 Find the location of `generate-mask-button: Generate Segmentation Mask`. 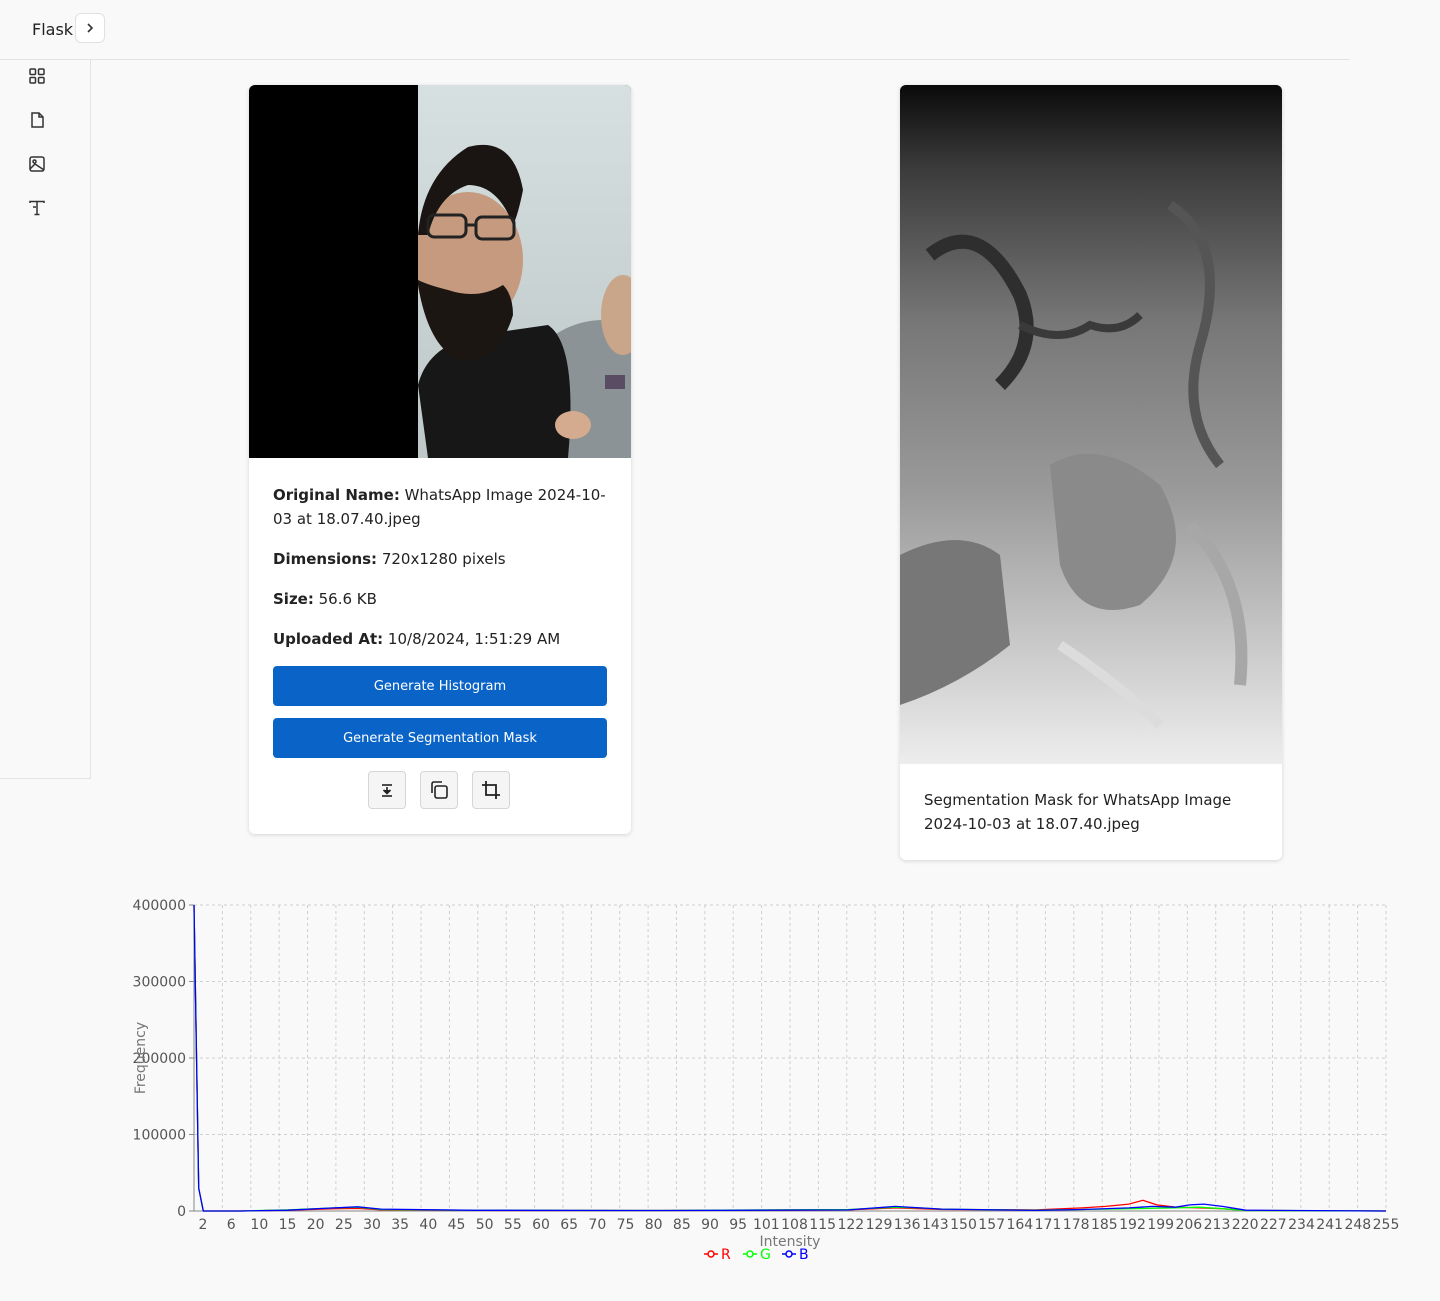

generate-mask-button: Generate Segmentation Mask is located at coordinates (440, 738).